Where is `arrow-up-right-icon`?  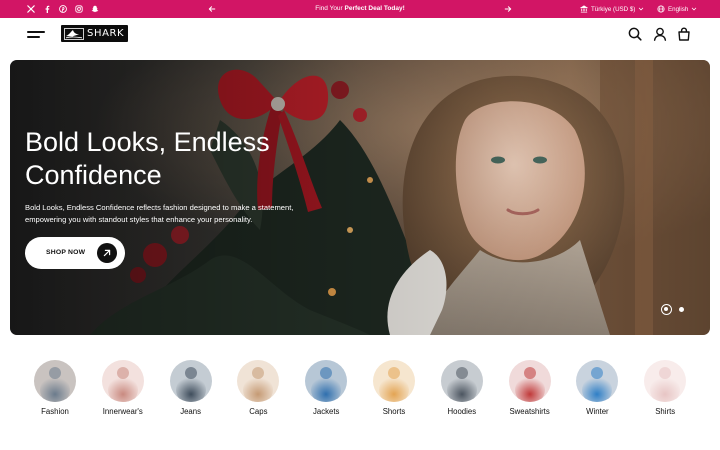
arrow-up-right-icon is located at coordinates (107, 253).